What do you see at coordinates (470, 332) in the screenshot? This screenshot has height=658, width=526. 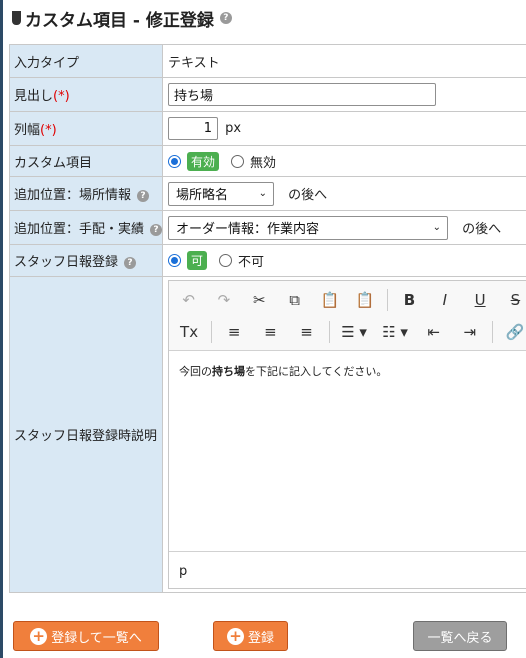 I see `indent-icon: ⇥` at bounding box center [470, 332].